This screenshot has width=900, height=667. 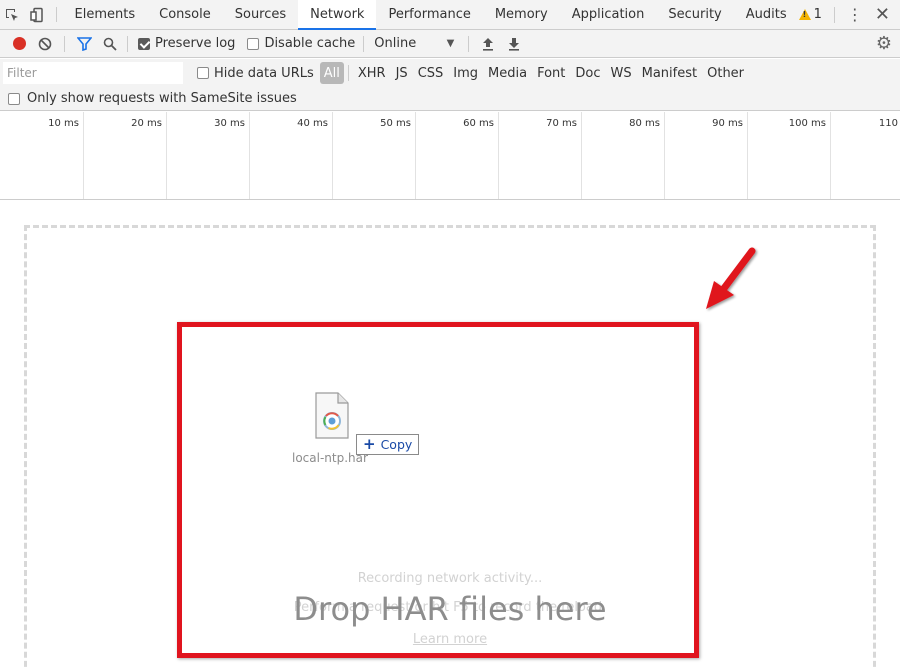 I want to click on clear-button, so click(x=45, y=44).